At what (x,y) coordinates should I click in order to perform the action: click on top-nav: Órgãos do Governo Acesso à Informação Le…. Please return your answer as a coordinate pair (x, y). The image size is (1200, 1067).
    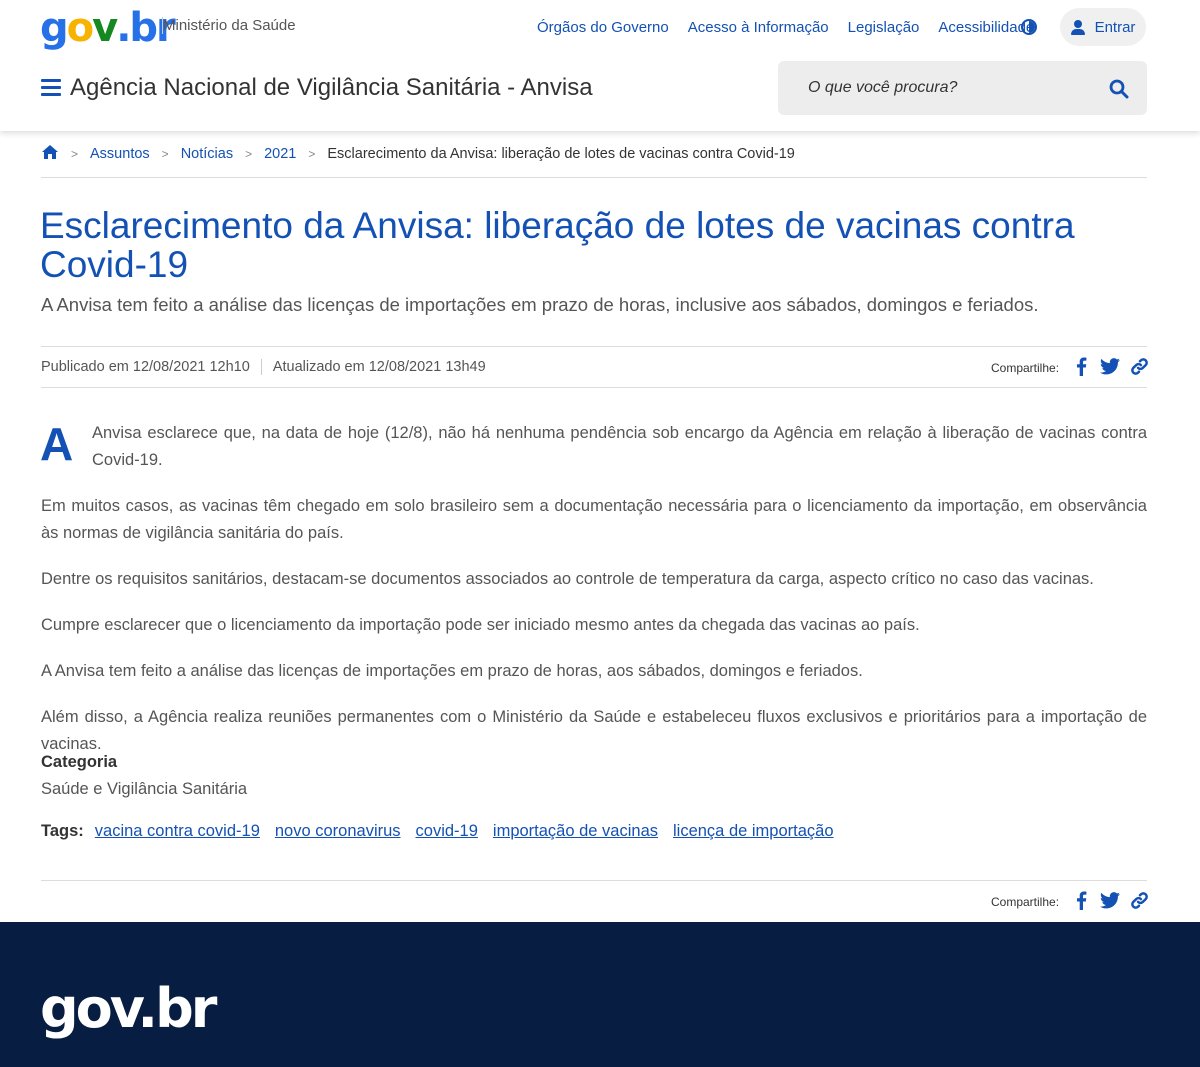
    Looking at the image, I should click on (795, 27).